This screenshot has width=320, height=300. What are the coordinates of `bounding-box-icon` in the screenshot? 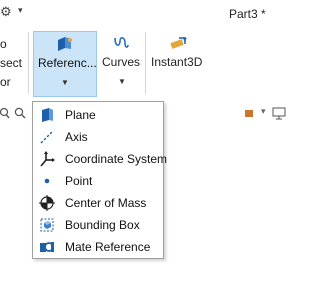 It's located at (47, 225).